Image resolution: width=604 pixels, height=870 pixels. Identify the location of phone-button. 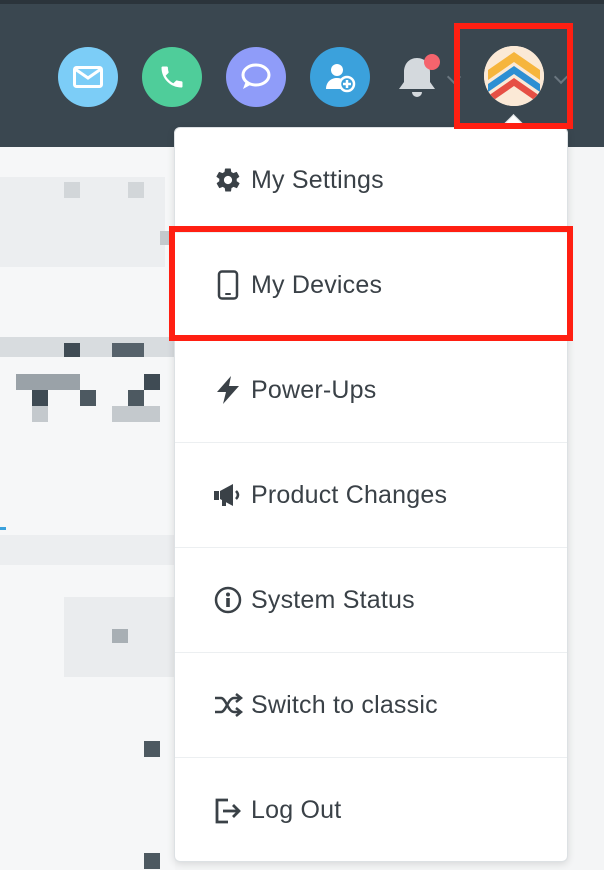
(172, 77).